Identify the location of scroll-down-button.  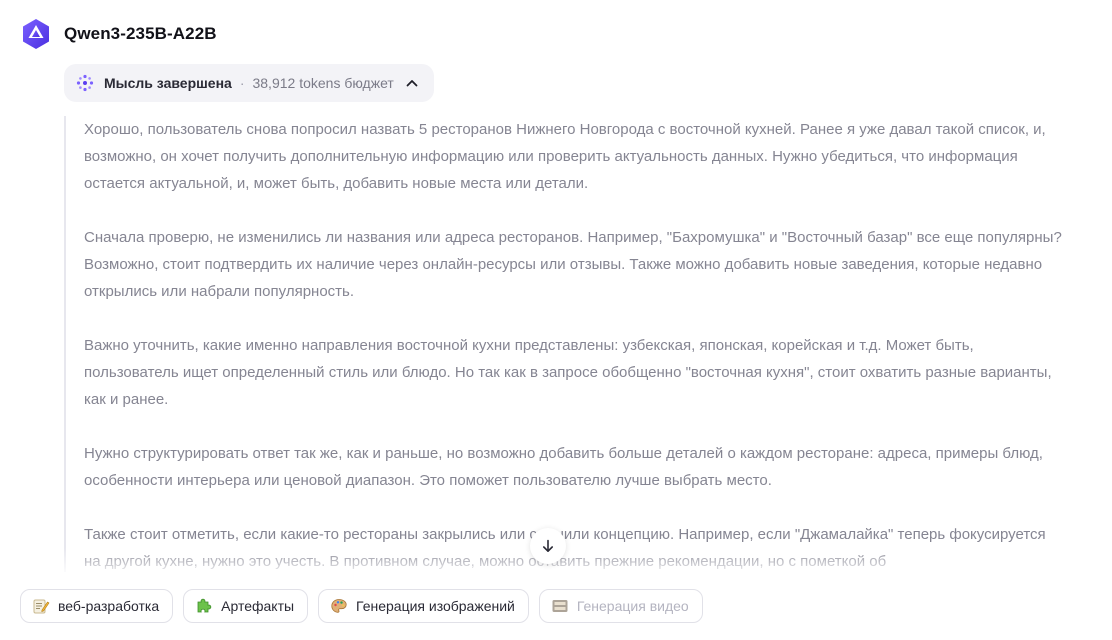
(548, 546).